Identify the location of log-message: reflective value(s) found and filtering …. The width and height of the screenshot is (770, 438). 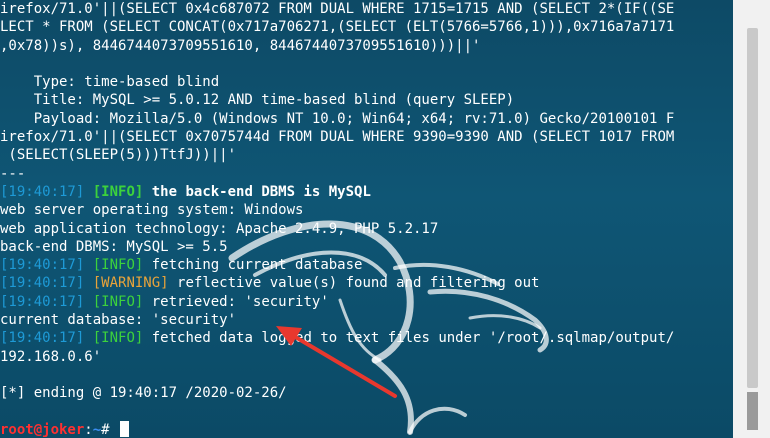
(358, 283).